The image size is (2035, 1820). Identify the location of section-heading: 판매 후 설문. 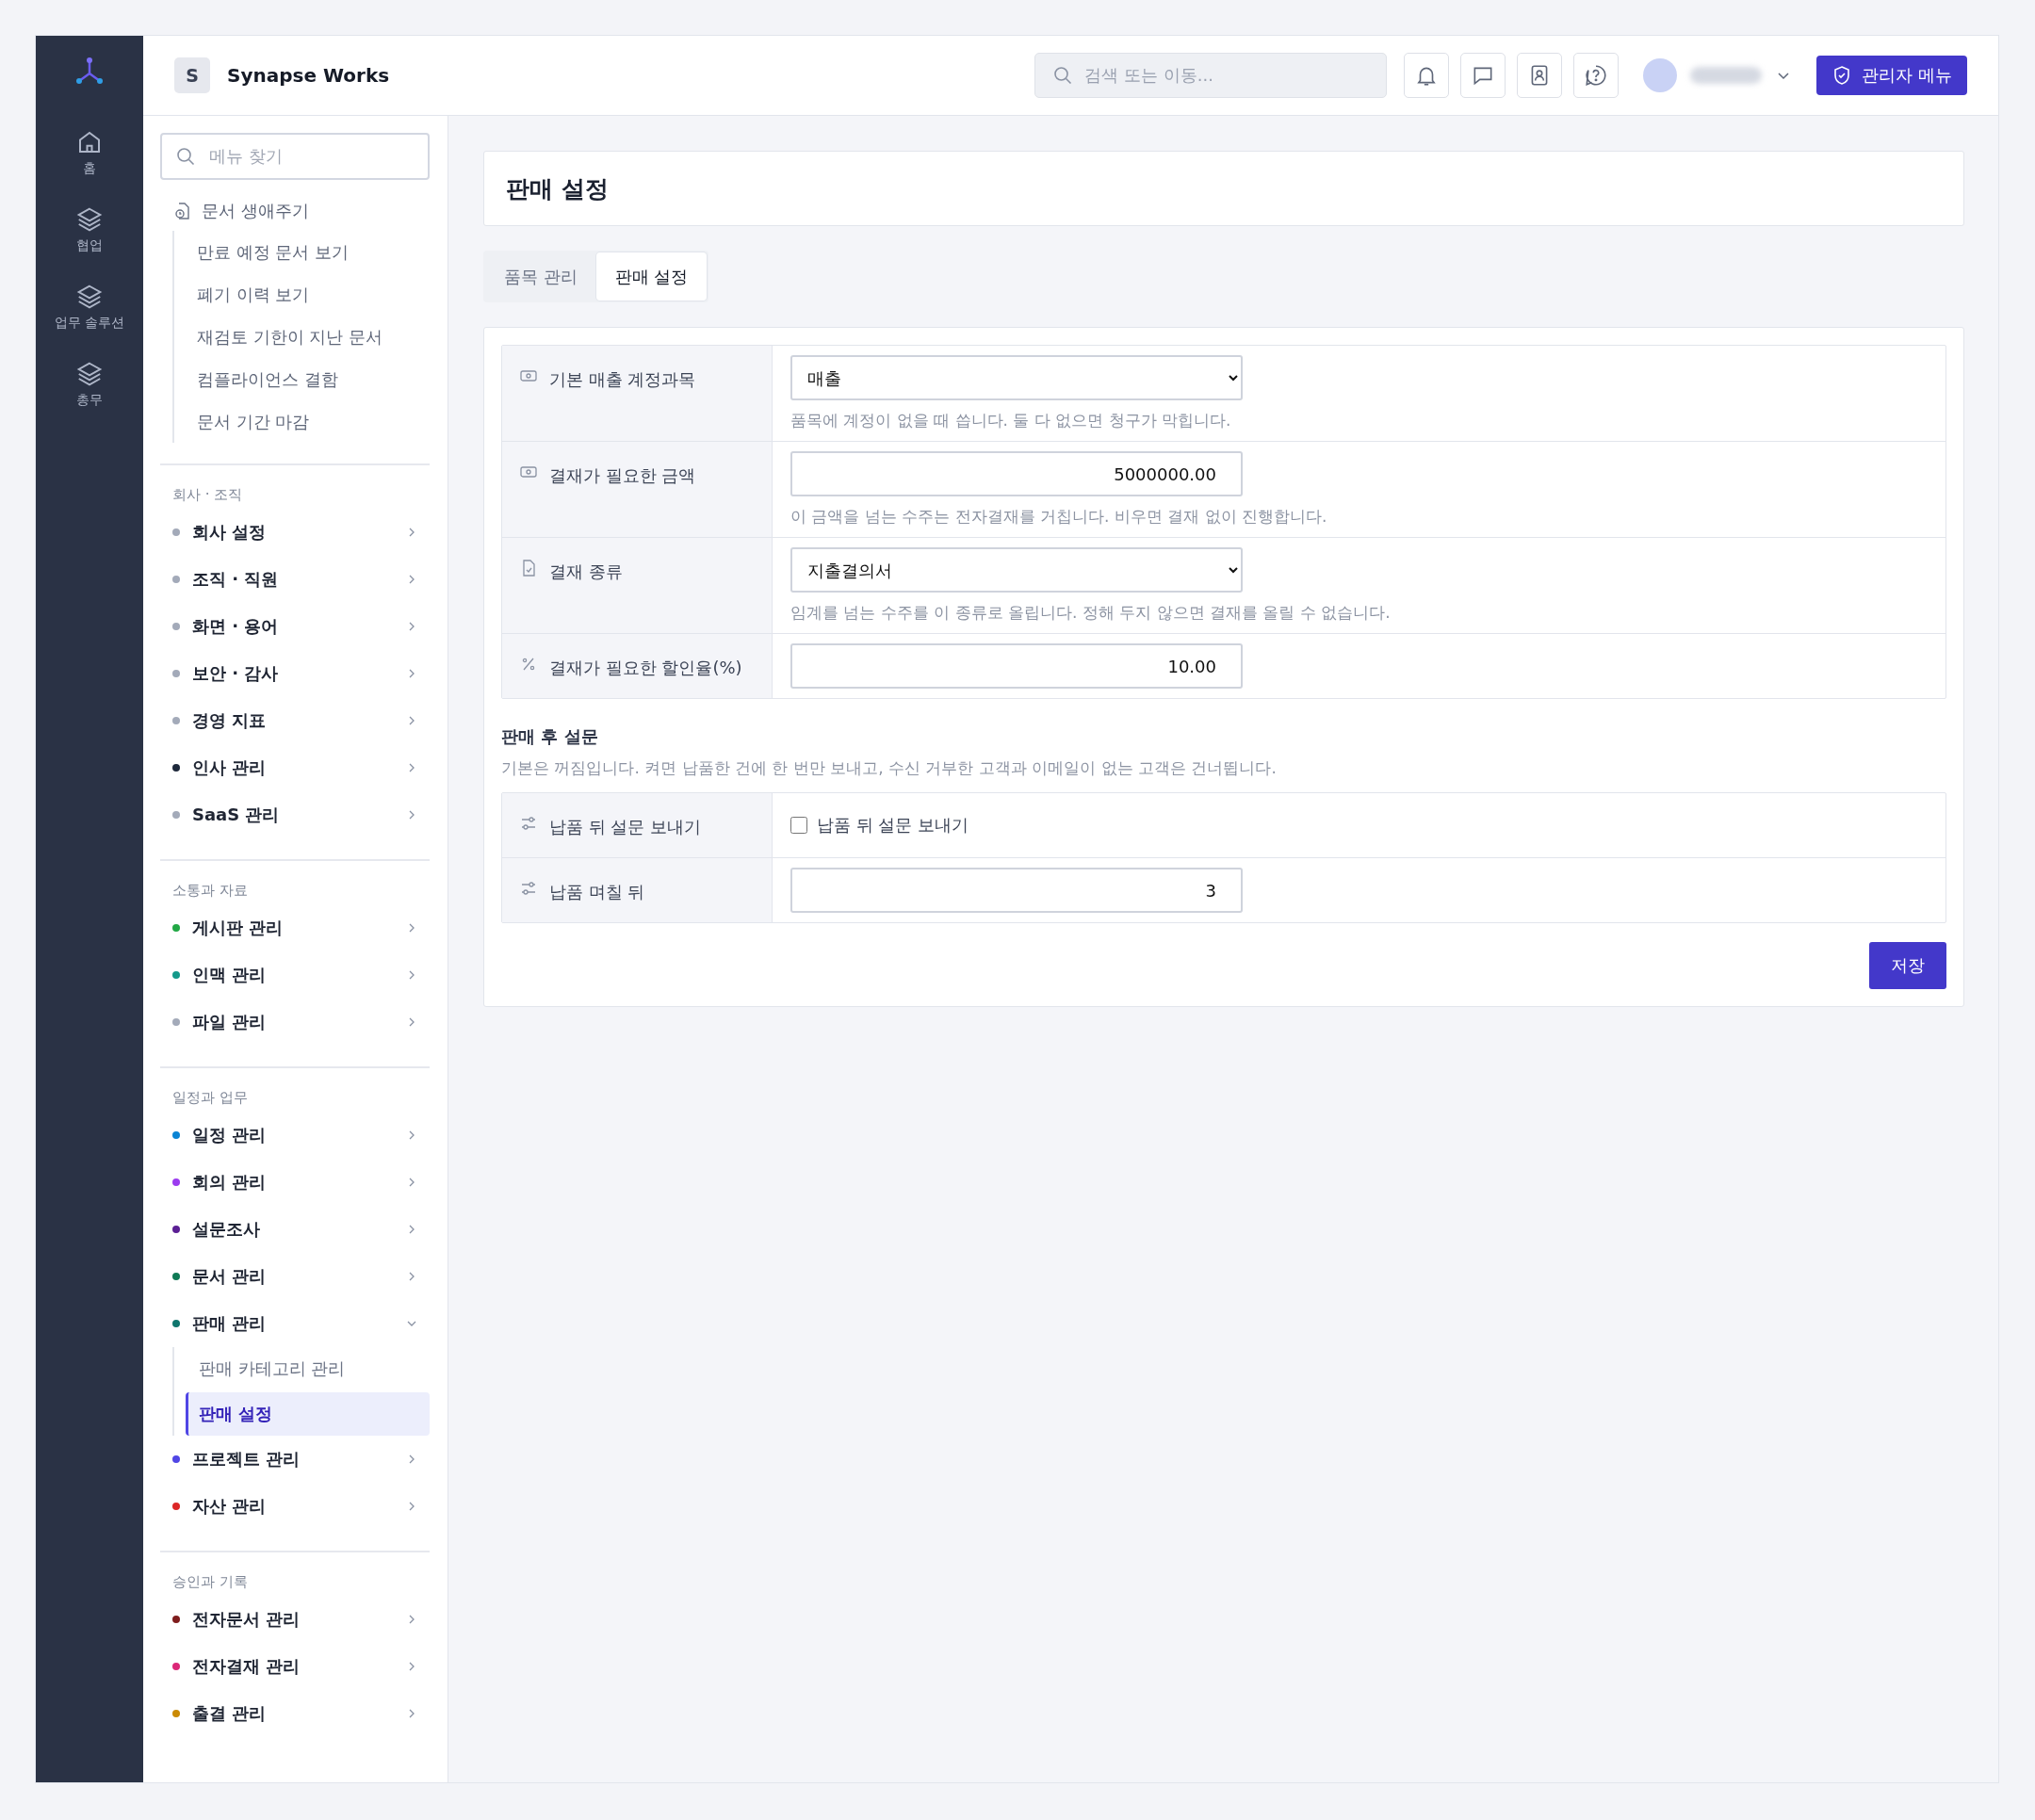
(550, 736).